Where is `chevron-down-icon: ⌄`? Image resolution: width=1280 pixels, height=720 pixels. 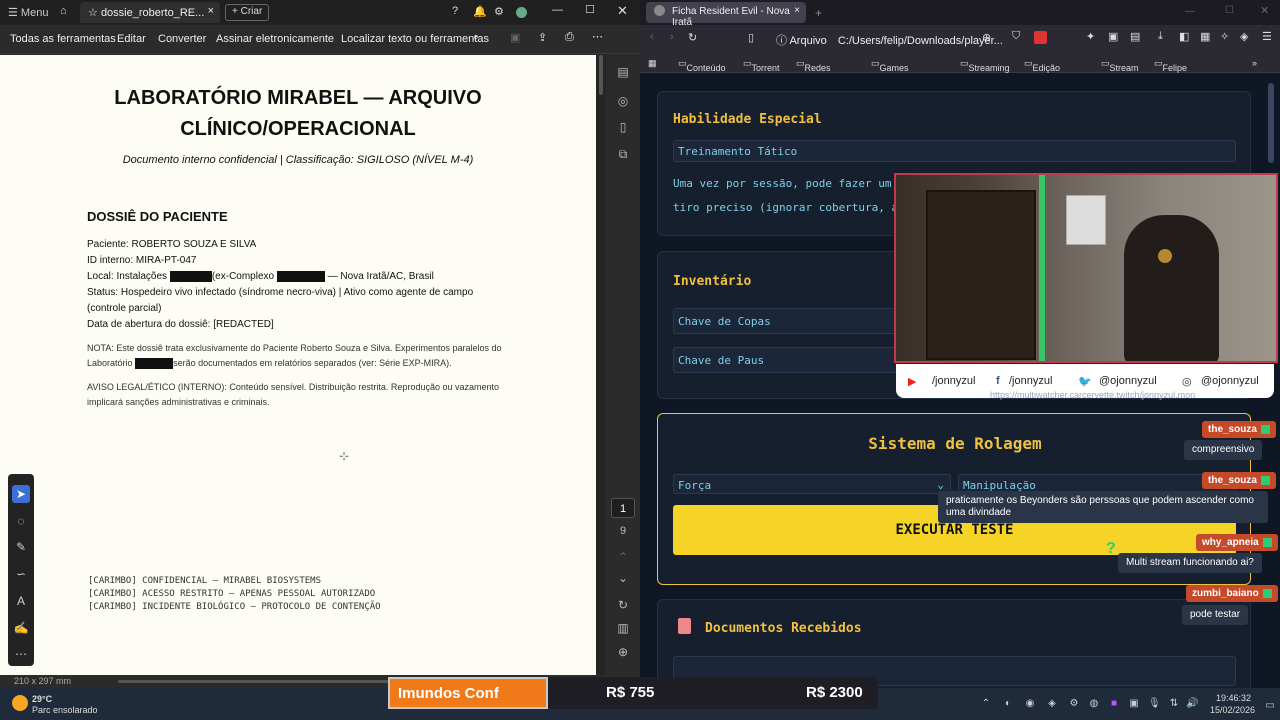
chevron-down-icon: ⌄ is located at coordinates (623, 578).